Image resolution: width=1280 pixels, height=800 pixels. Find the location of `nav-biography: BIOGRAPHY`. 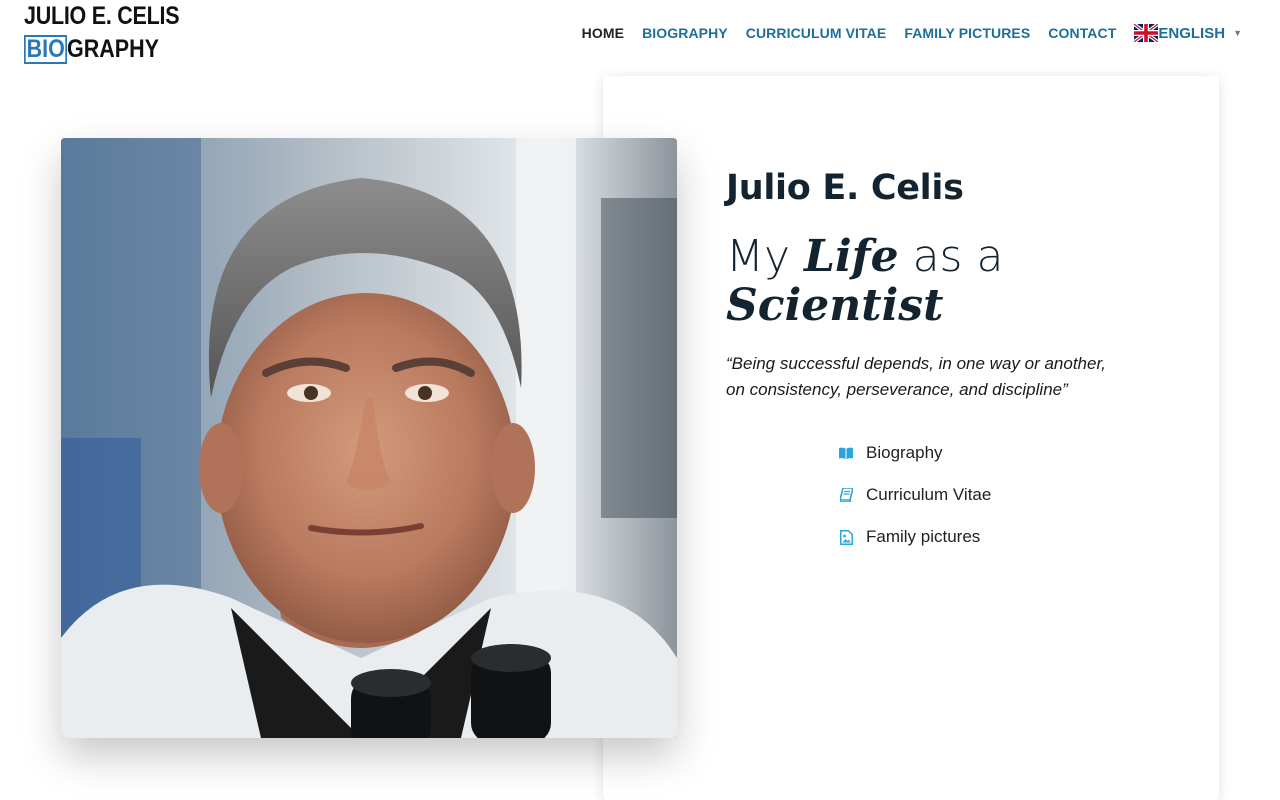

nav-biography: BIOGRAPHY is located at coordinates (685, 33).